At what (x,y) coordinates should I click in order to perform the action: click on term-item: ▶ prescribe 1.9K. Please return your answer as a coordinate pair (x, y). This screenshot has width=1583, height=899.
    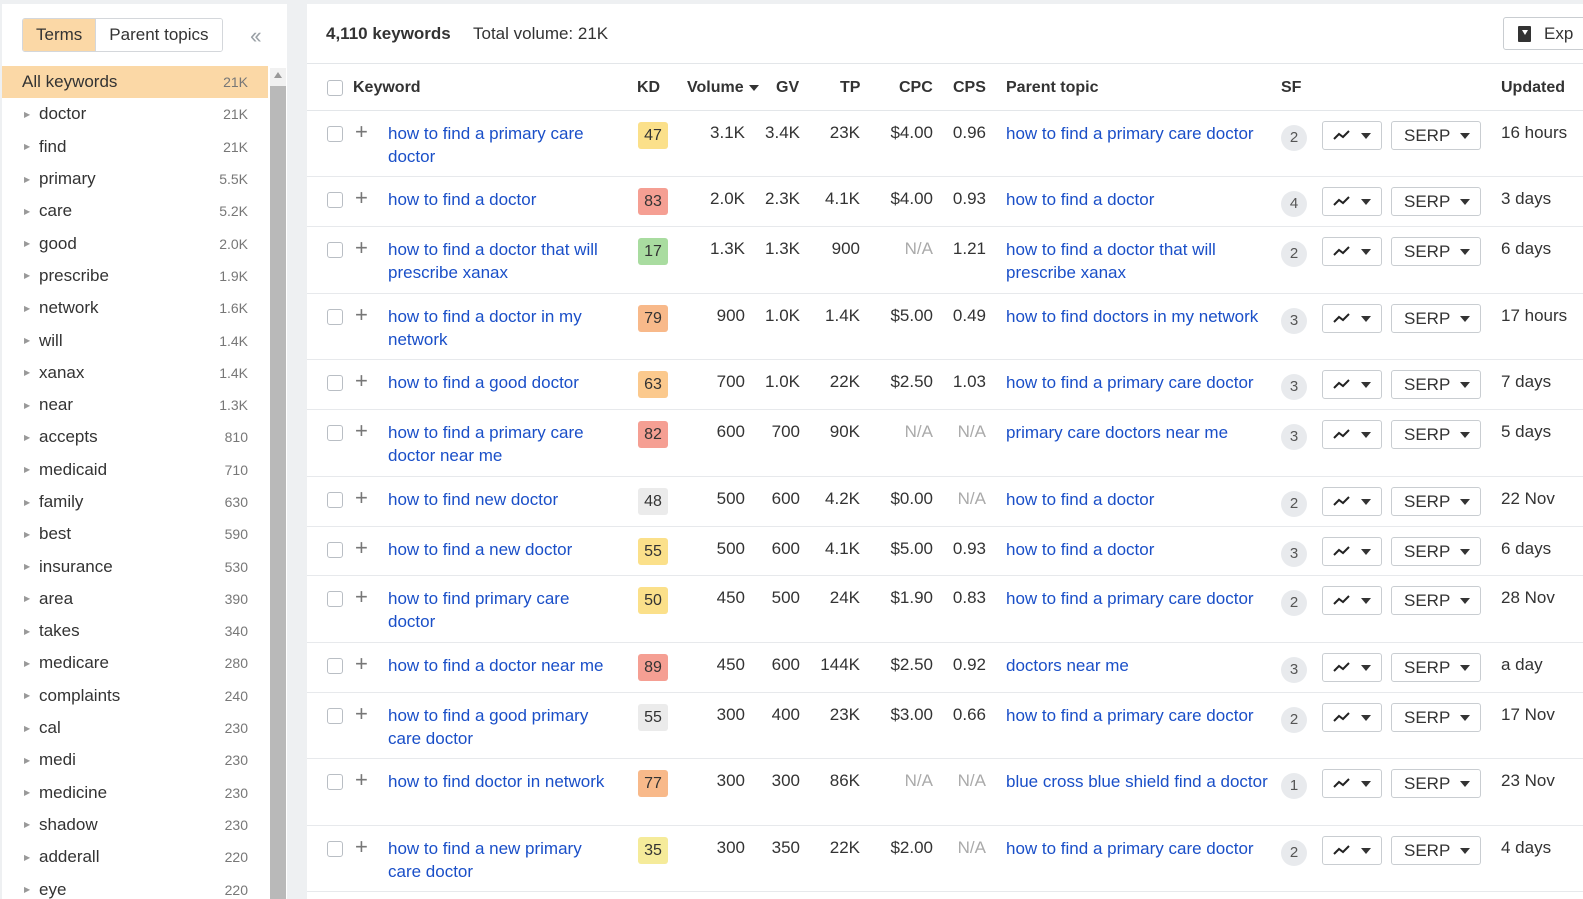
    Looking at the image, I should click on (135, 276).